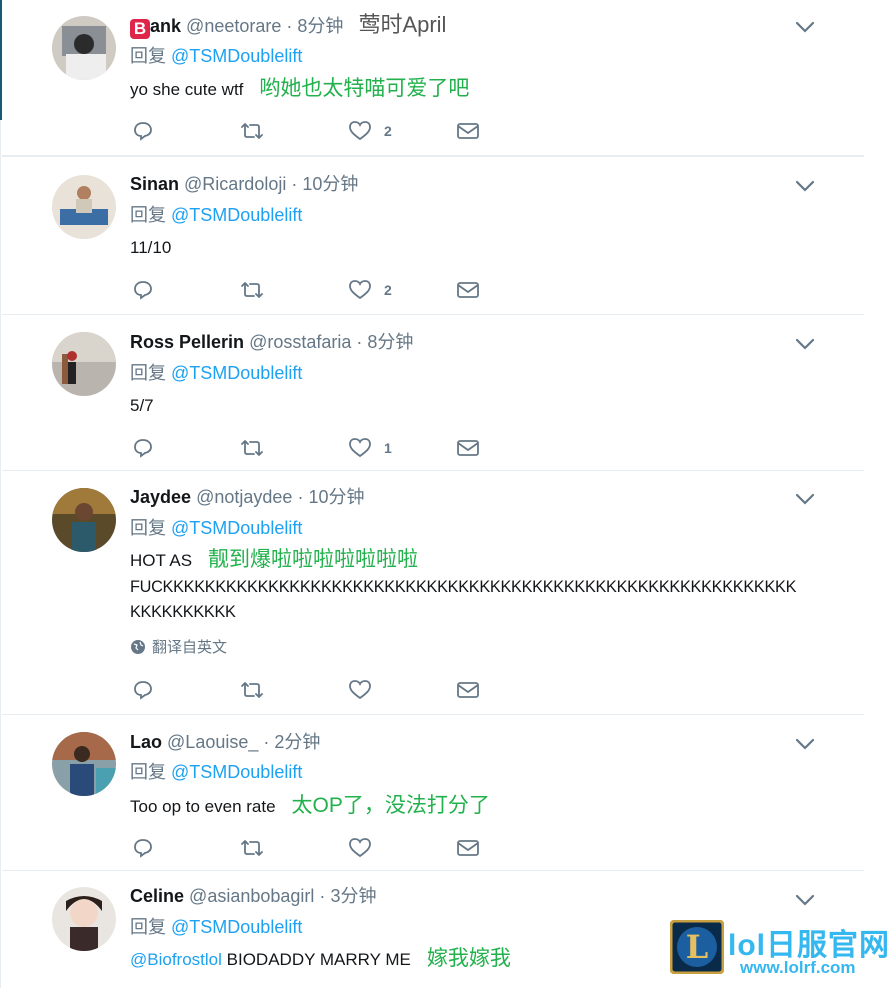 This screenshot has height=991, width=888. I want to click on display-name: Jaydee, so click(160, 497).